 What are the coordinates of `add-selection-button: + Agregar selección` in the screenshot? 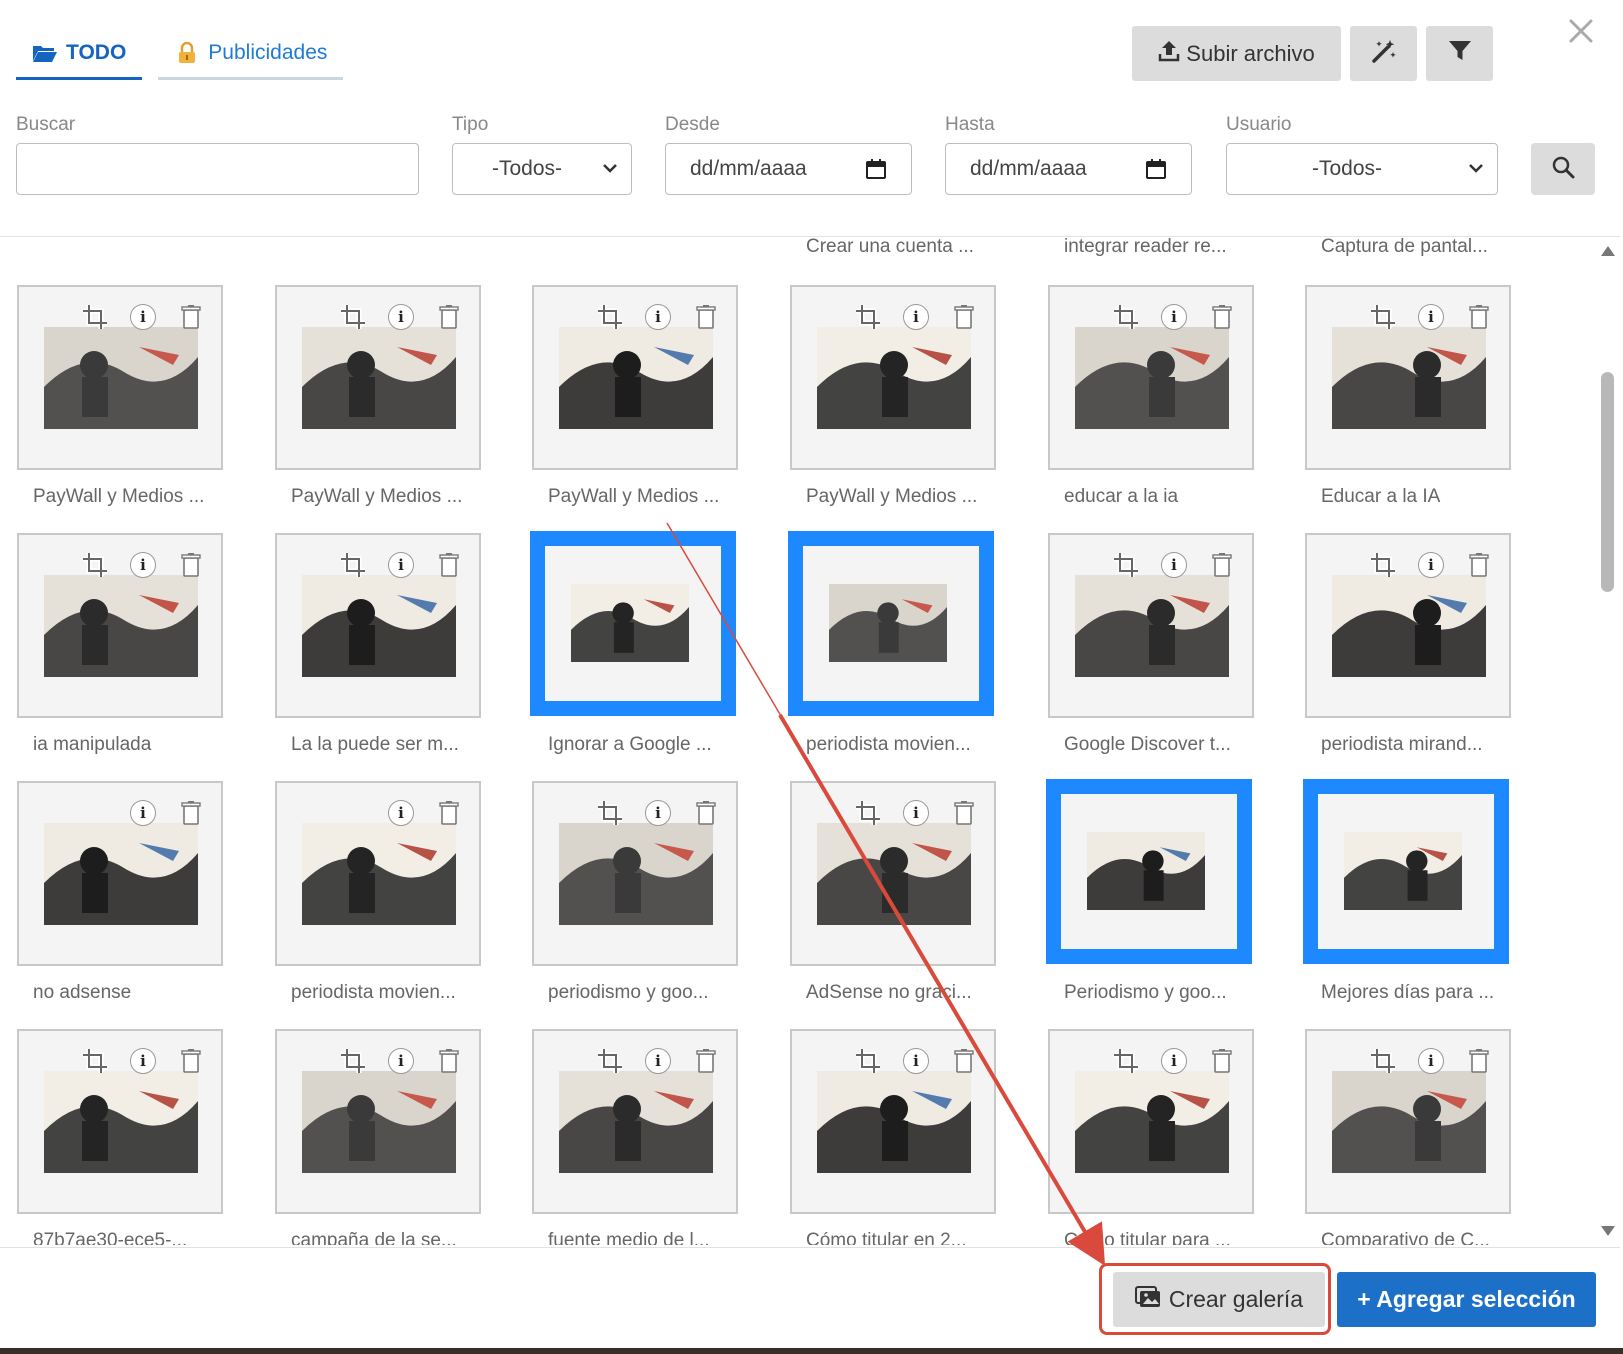 It's located at (1466, 1299).